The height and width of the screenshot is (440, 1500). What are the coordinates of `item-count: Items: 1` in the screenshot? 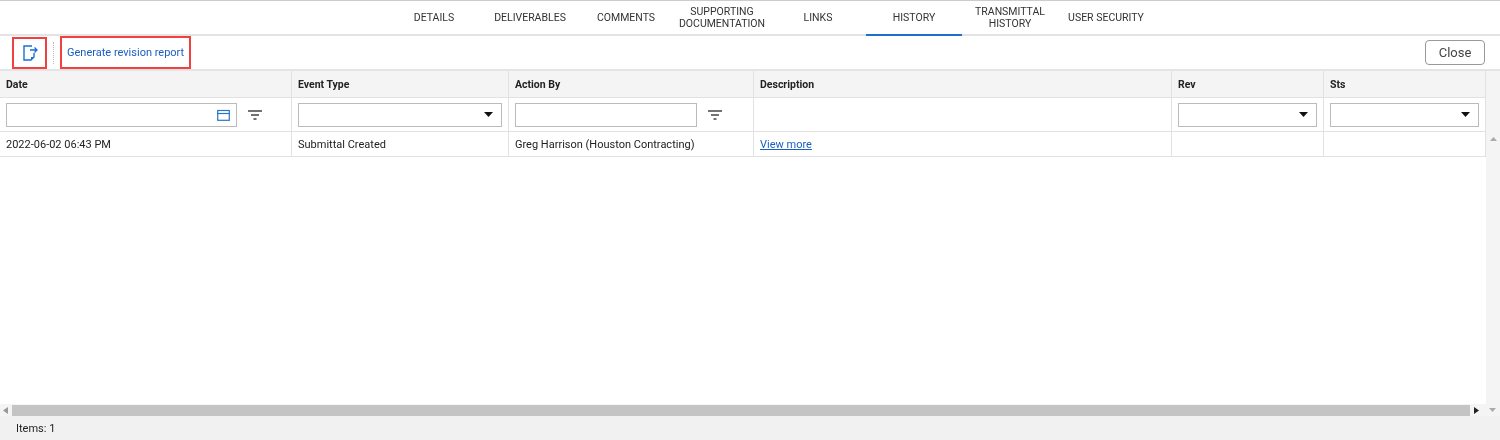 It's located at (36, 428).